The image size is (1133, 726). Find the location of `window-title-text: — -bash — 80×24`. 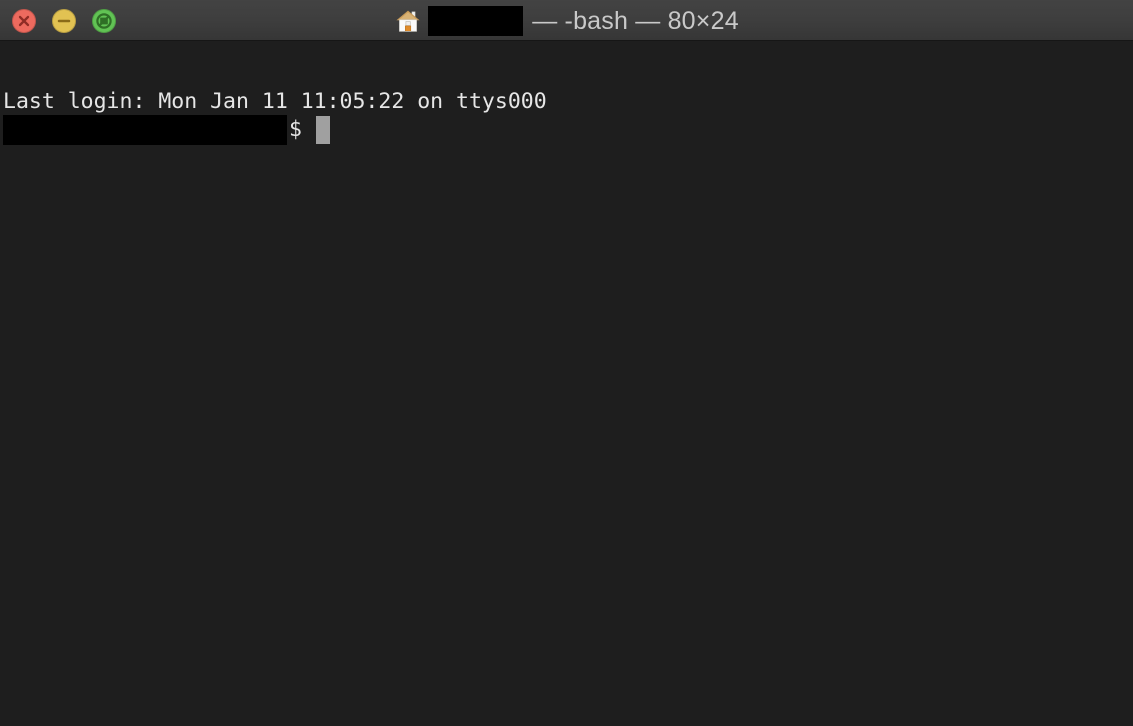

window-title-text: — -bash — 80×24 is located at coordinates (635, 20).